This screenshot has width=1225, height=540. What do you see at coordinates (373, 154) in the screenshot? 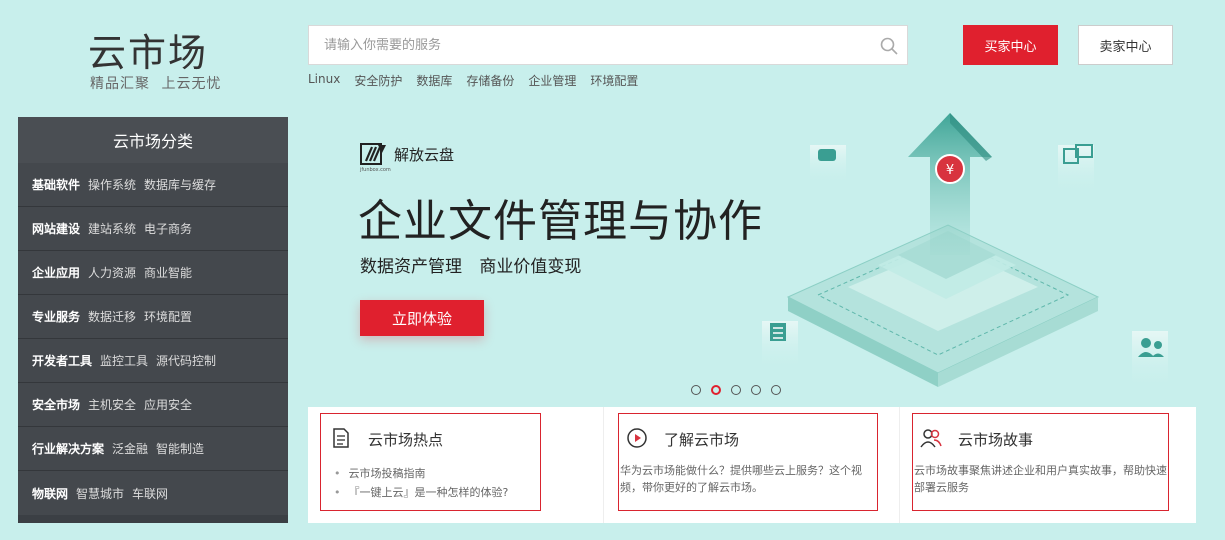
I see `cloud-disk-logo-icon` at bounding box center [373, 154].